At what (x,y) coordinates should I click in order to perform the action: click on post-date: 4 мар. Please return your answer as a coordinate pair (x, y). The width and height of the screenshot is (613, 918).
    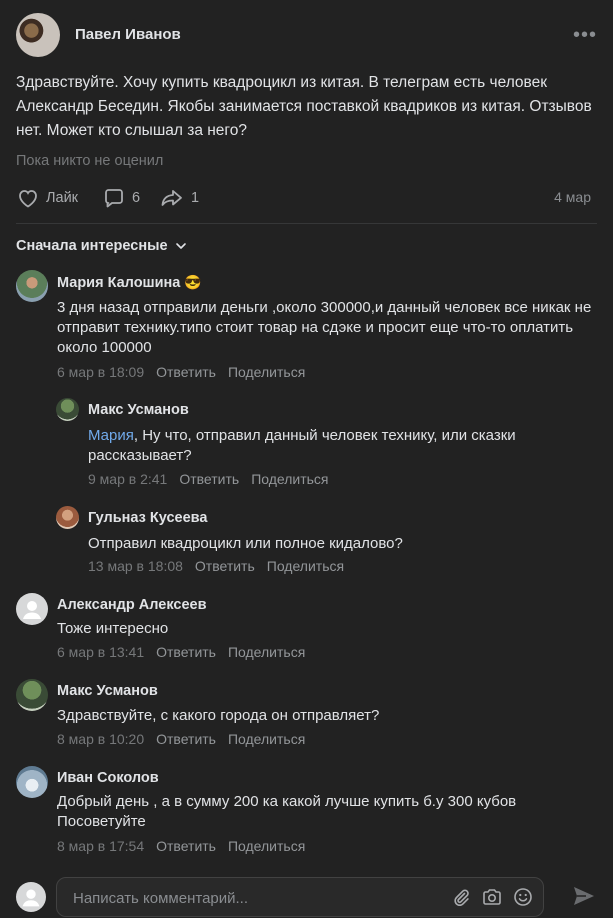
    Looking at the image, I should click on (572, 197).